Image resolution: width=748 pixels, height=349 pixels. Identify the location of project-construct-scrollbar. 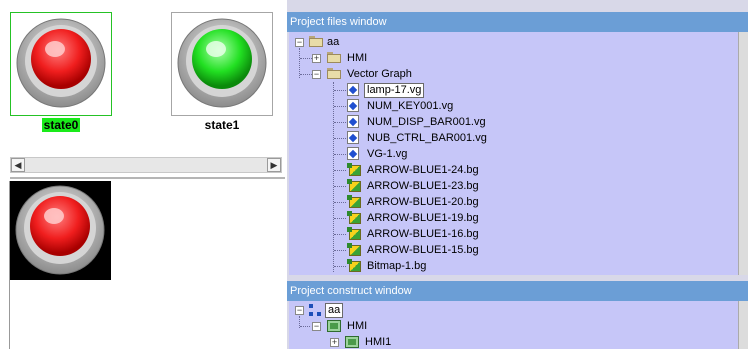
(743, 325).